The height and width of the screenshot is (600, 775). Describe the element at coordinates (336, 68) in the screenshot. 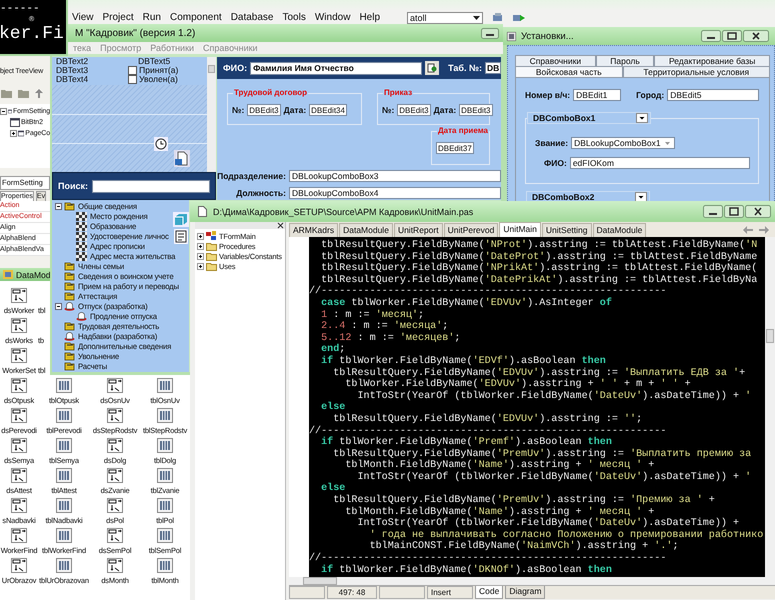

I see `name-field: Фамилия Имя Отчество` at that location.